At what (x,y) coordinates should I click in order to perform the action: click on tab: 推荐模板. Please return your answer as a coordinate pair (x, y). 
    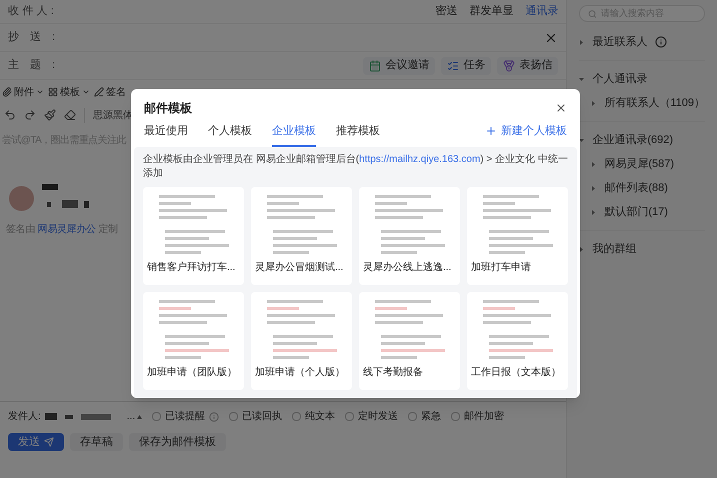
    Looking at the image, I should click on (358, 134).